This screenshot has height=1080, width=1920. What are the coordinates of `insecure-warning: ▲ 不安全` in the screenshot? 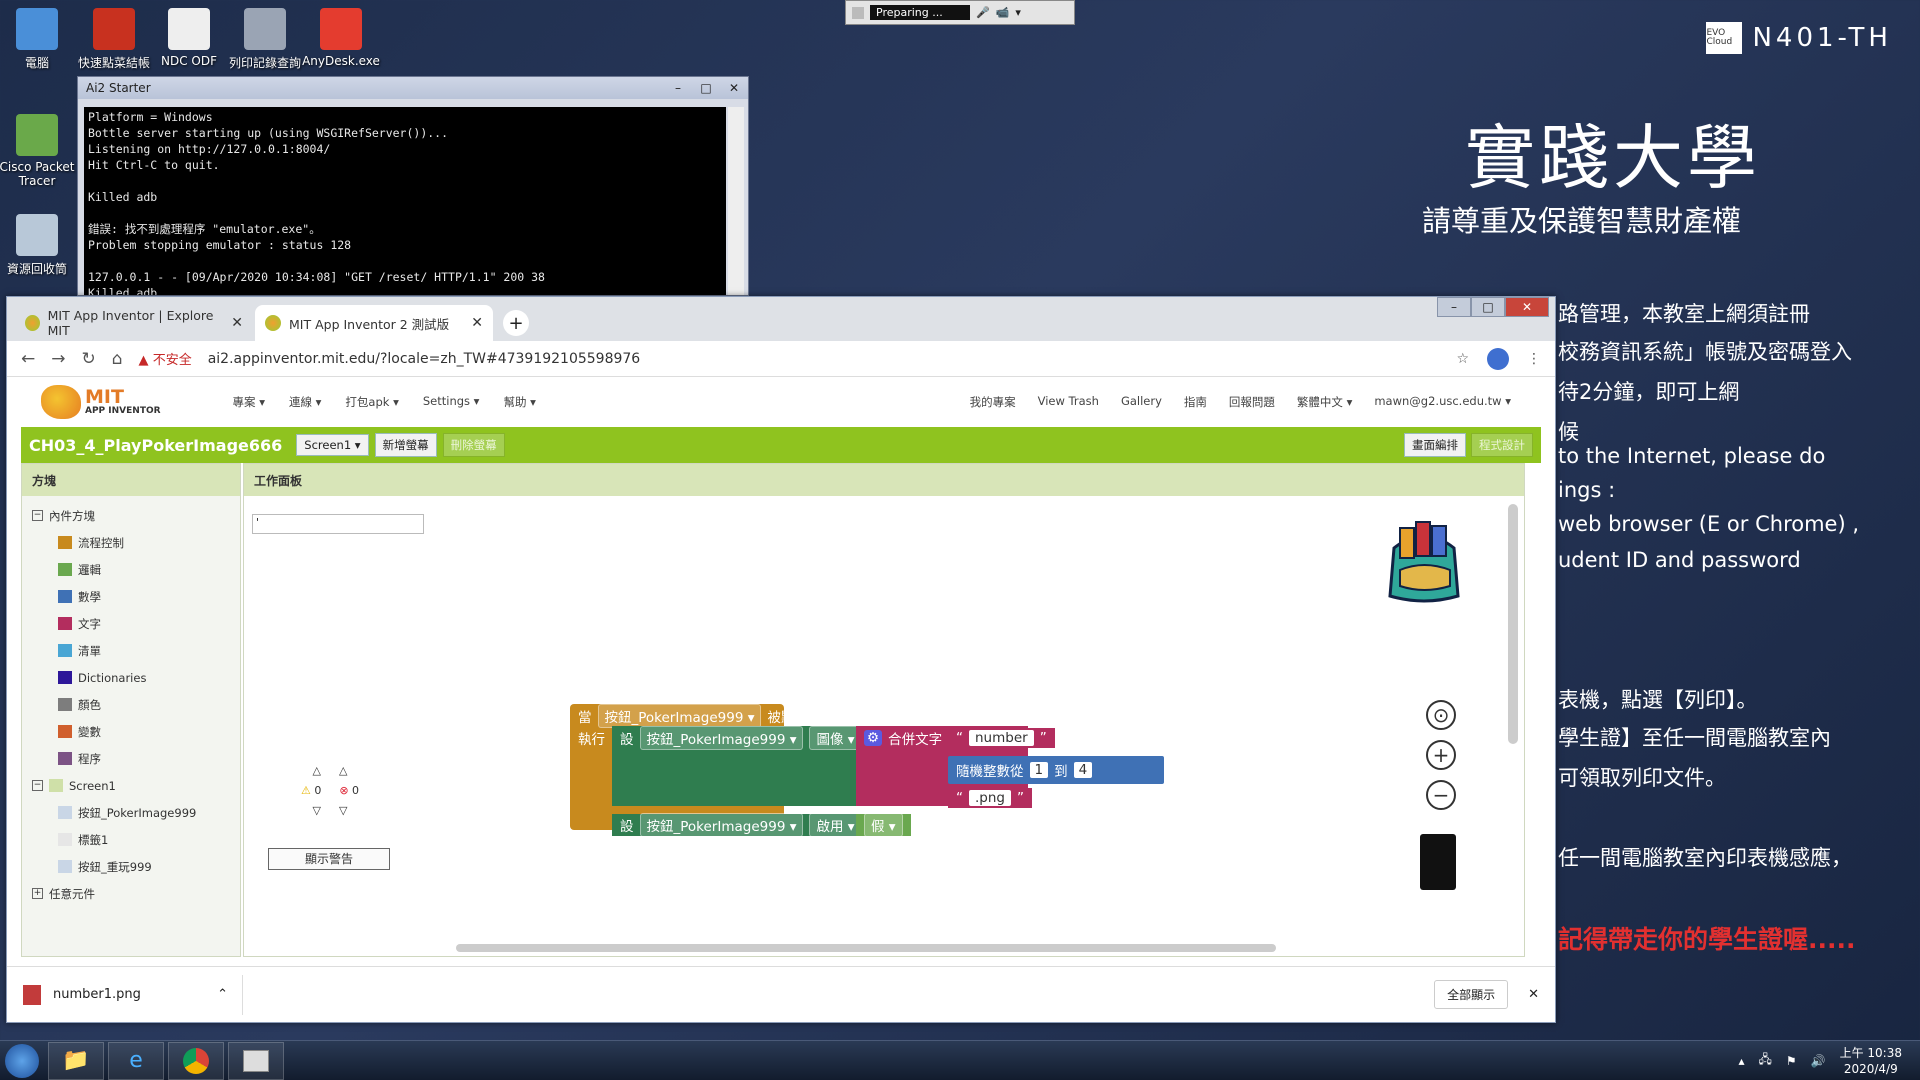 It's located at (165, 358).